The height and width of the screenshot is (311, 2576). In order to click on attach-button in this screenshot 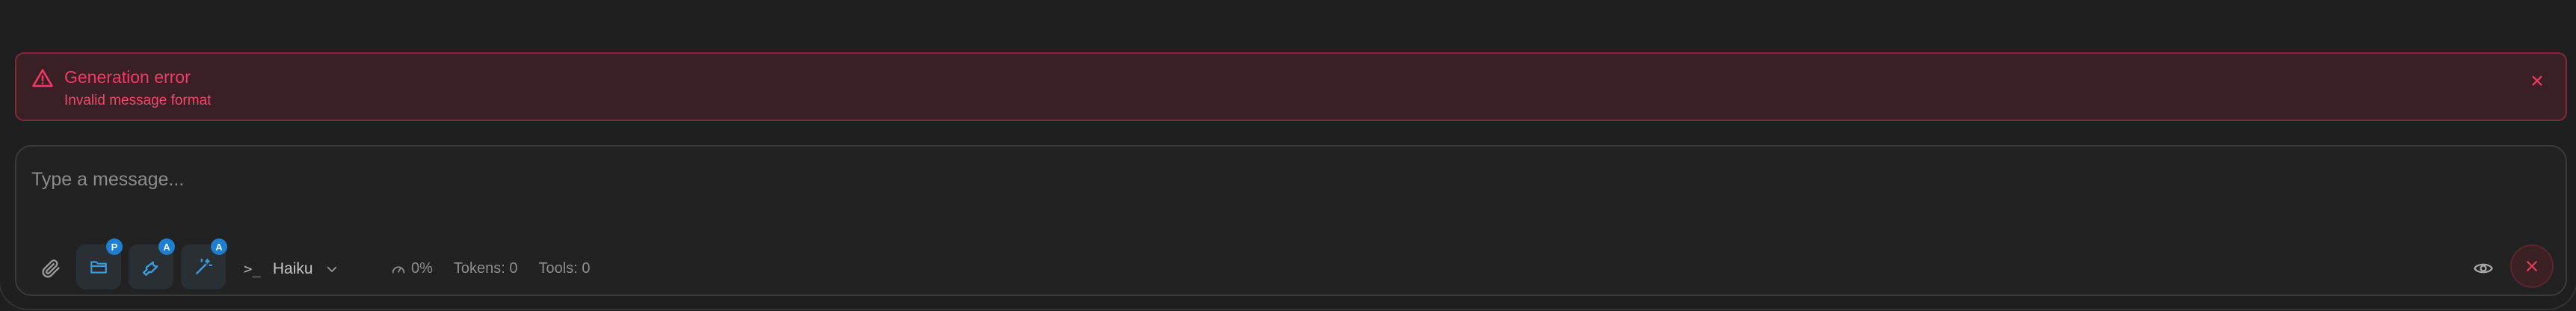, I will do `click(50, 268)`.